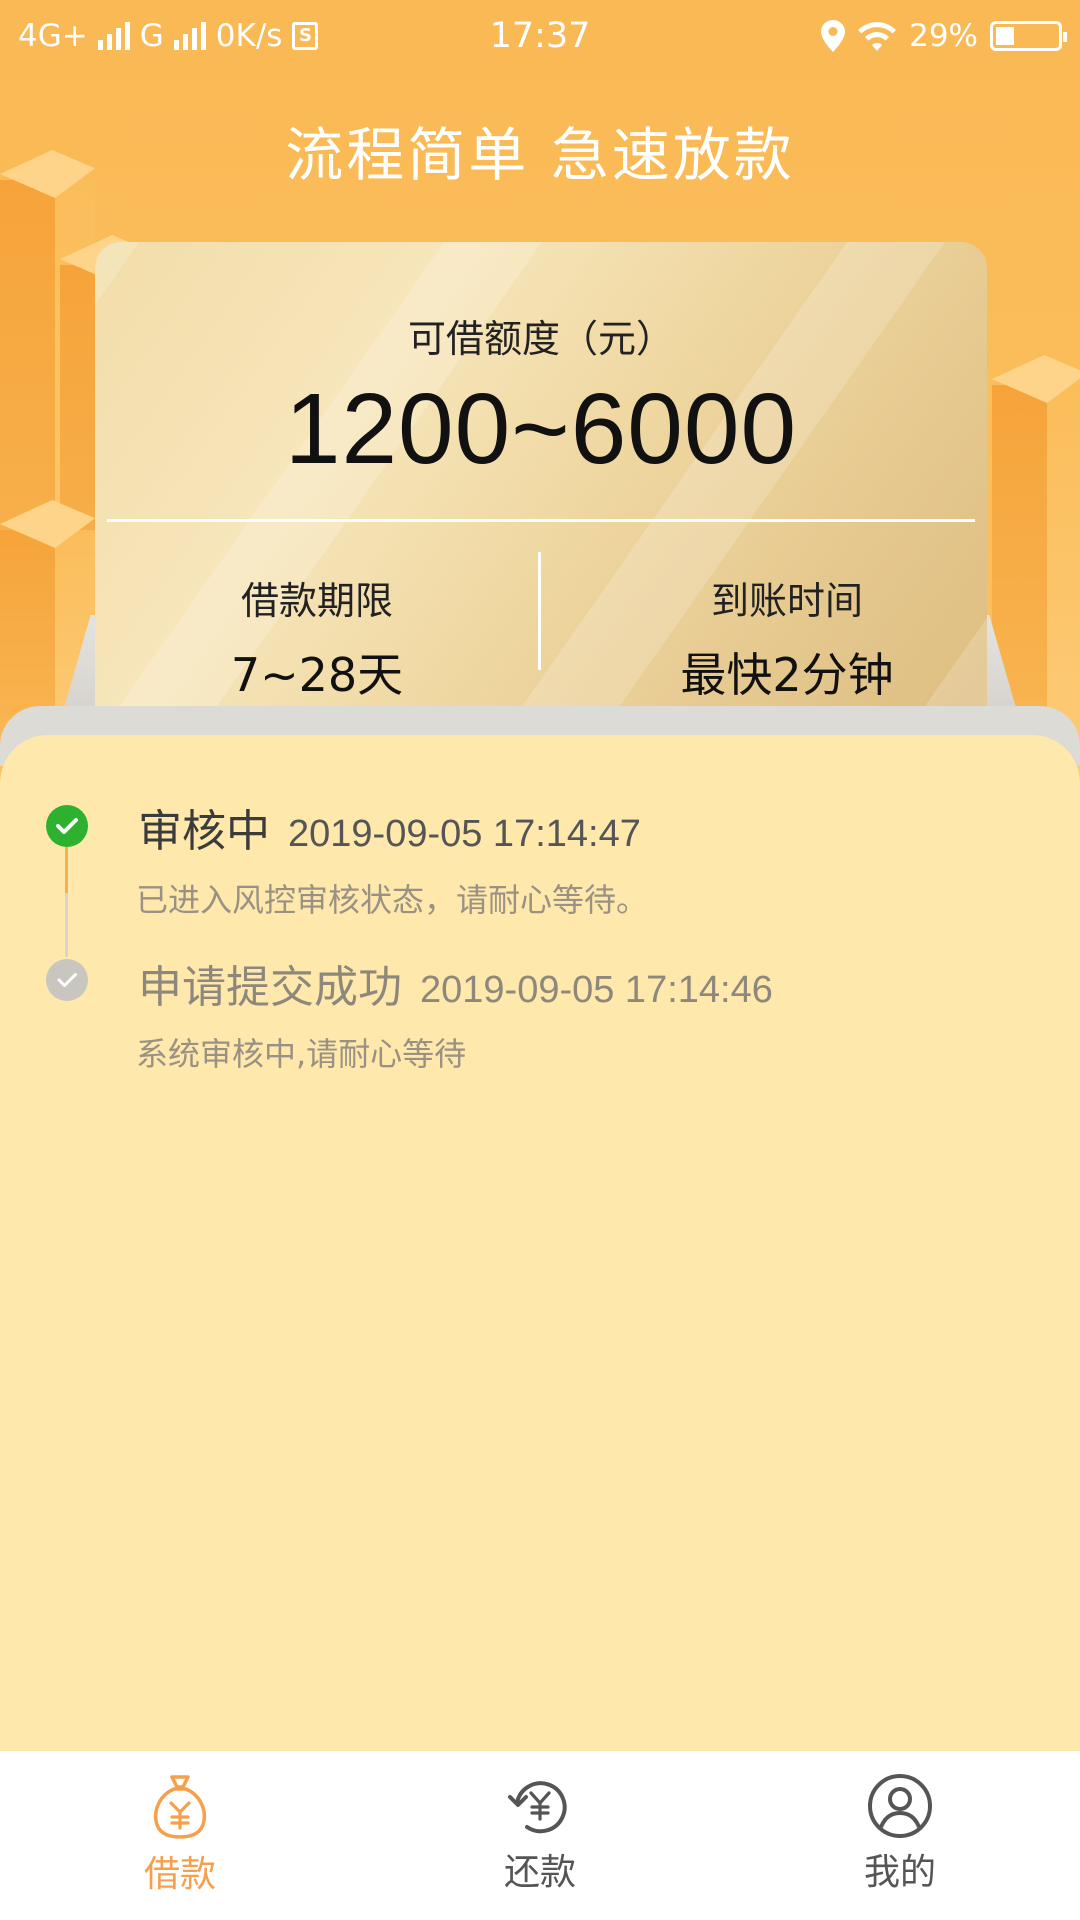  I want to click on tab-repay-label: 还款, so click(539, 1872).